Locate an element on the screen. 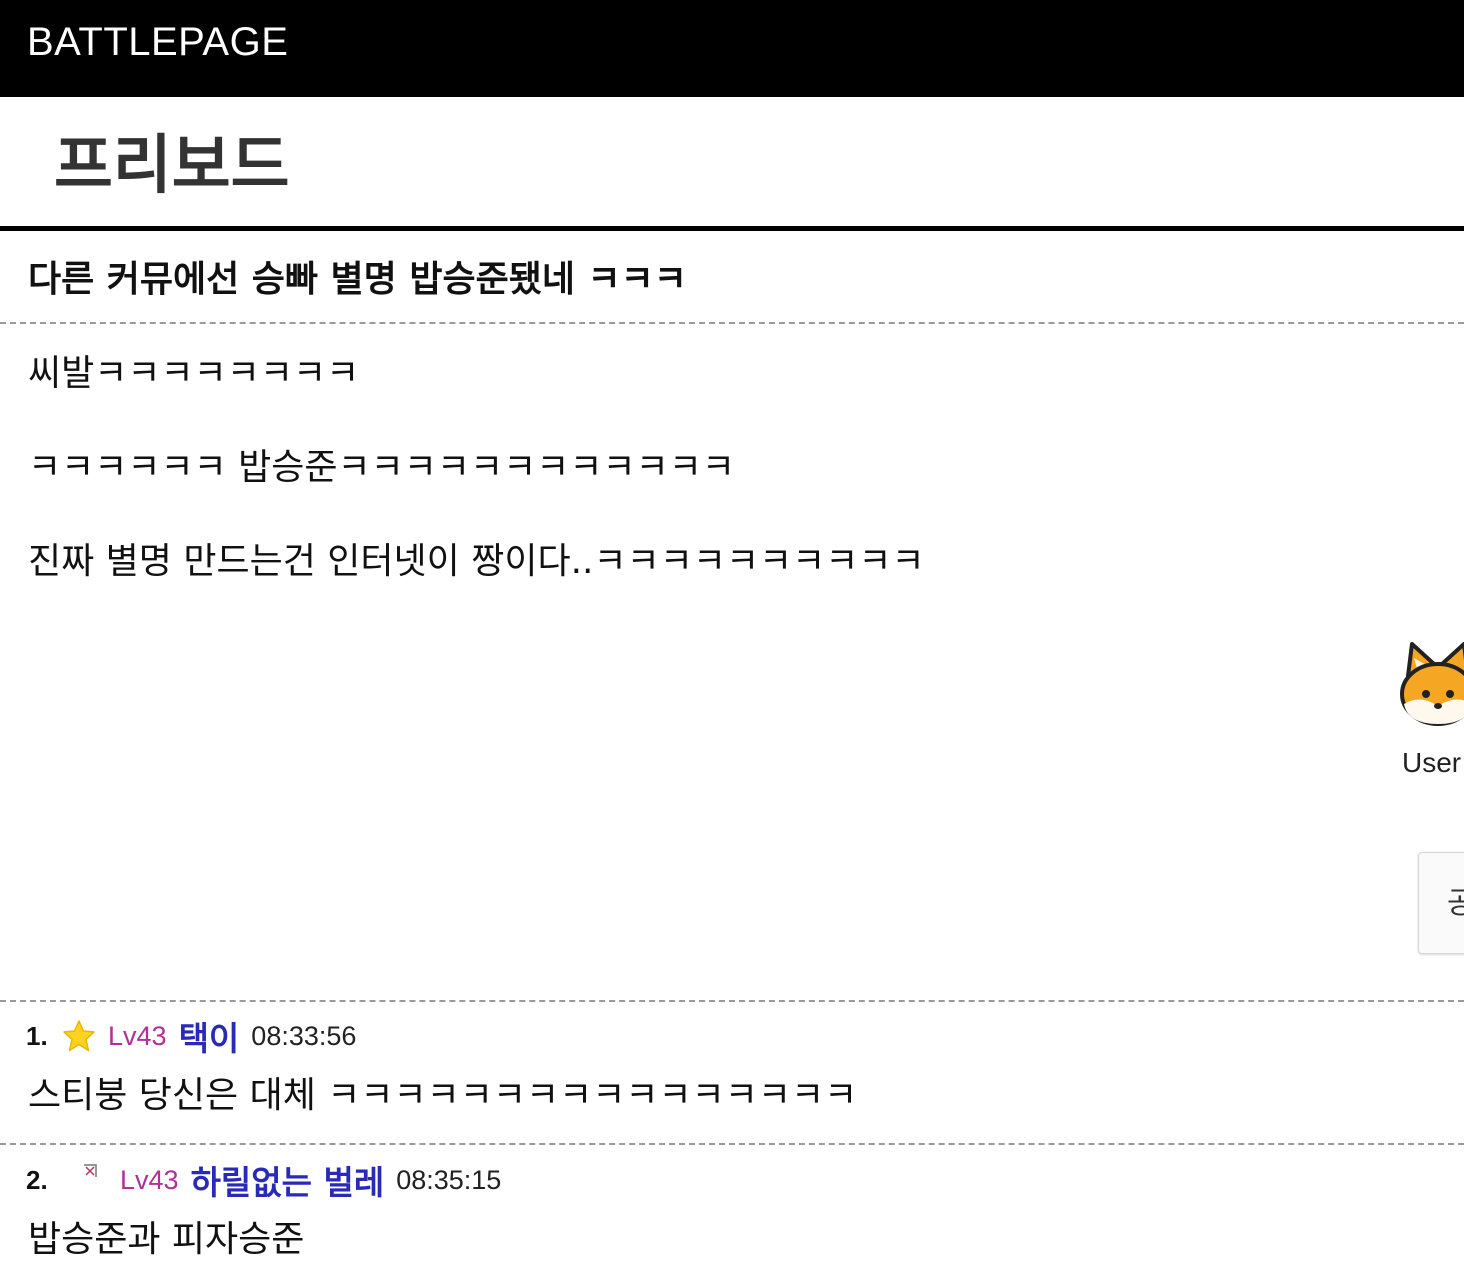  comment-number: 2. is located at coordinates (37, 1179).